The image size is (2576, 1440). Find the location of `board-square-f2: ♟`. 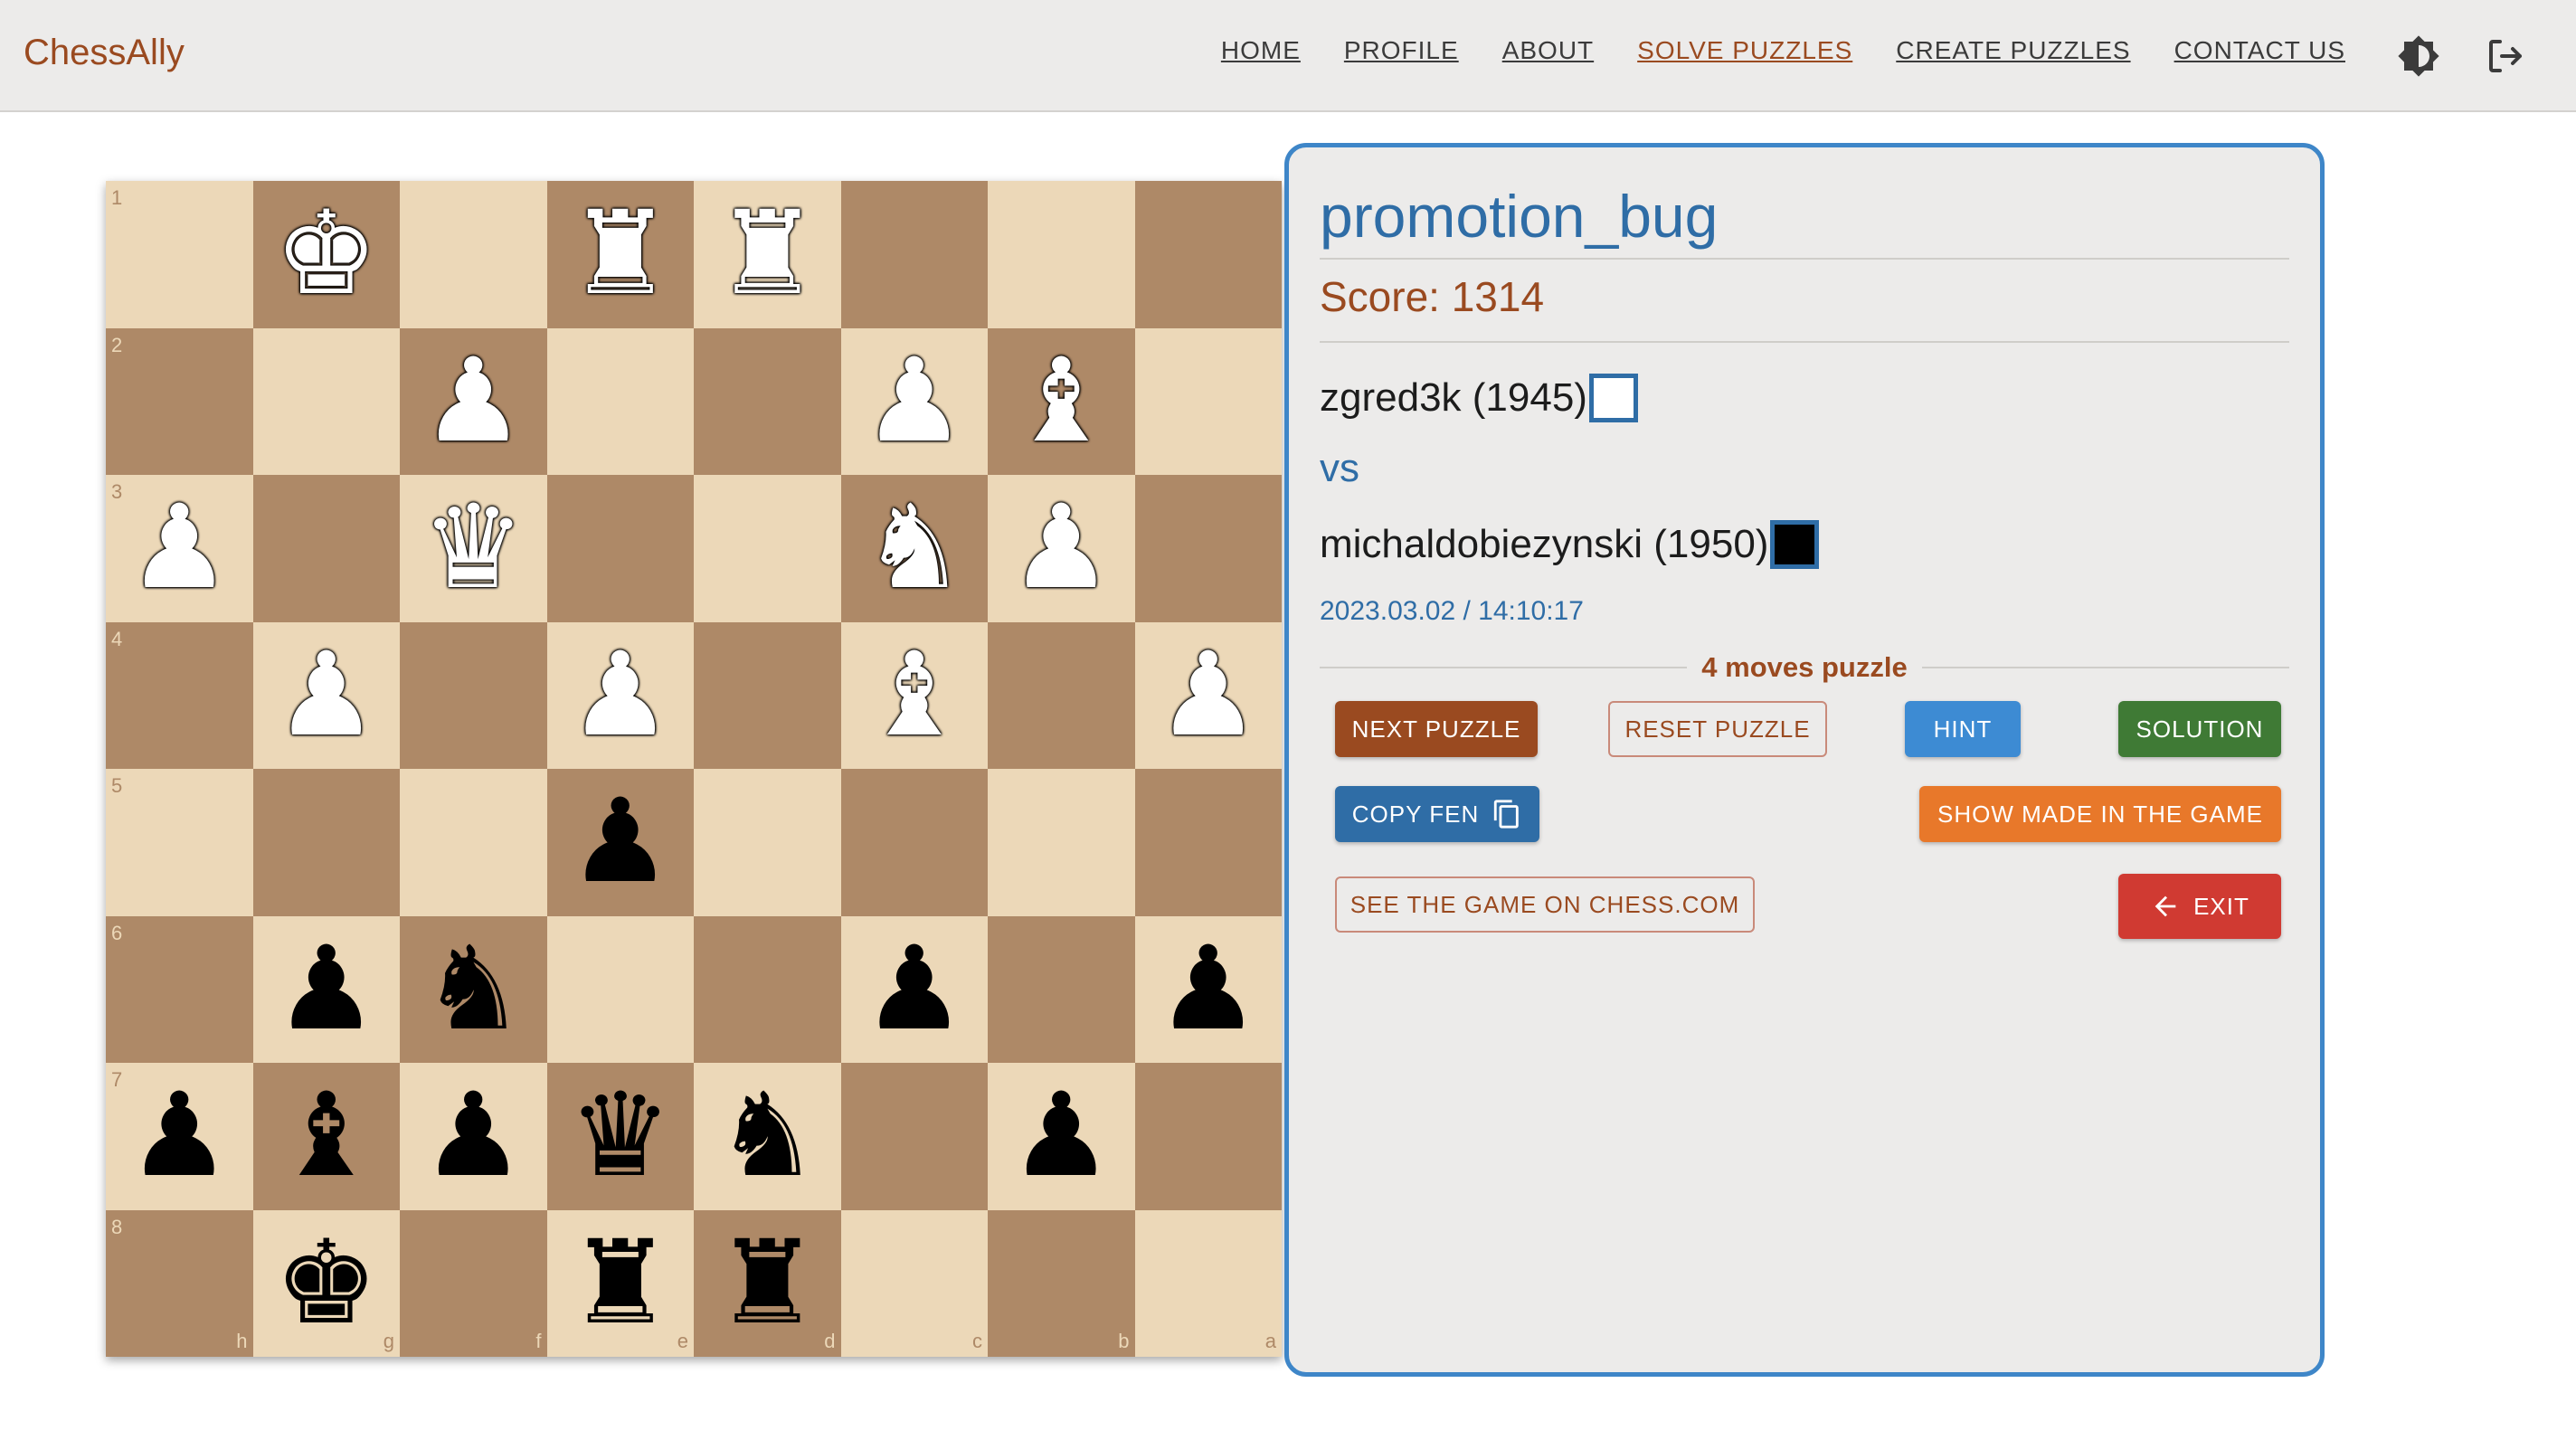

board-square-f2: ♟ is located at coordinates (473, 401).